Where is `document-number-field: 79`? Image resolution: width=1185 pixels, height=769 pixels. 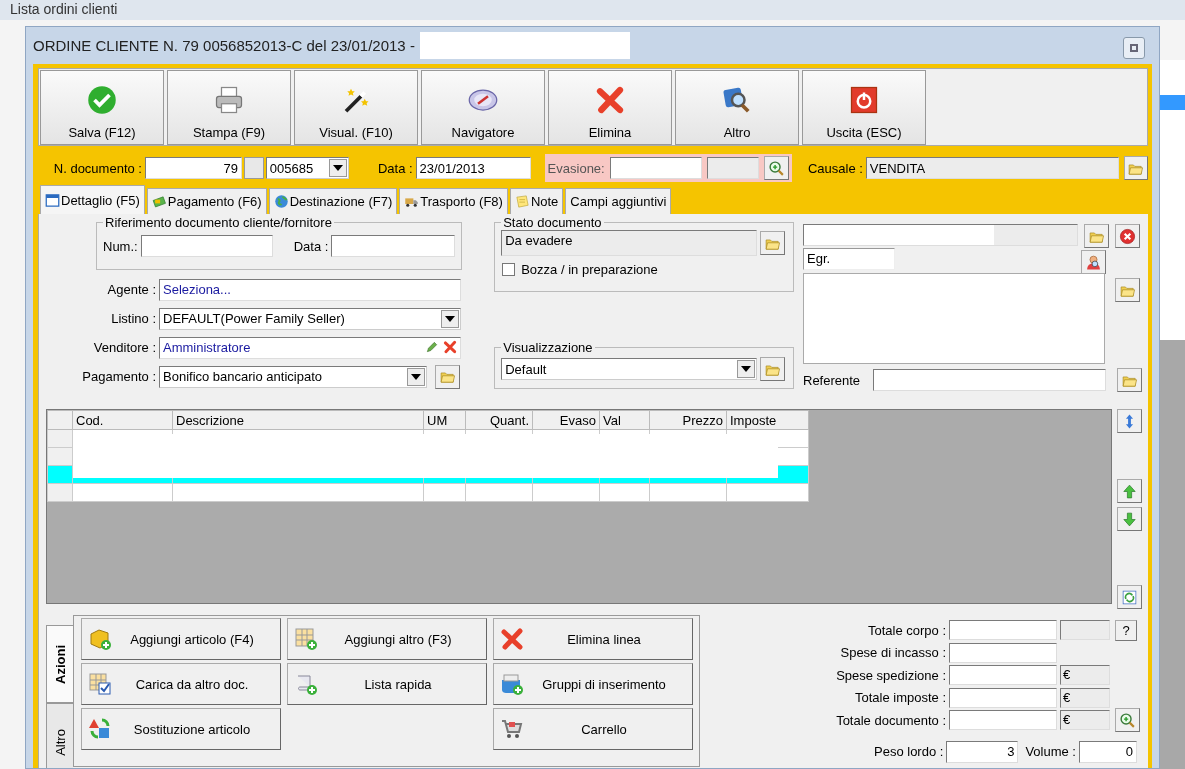
document-number-field: 79 is located at coordinates (193, 168).